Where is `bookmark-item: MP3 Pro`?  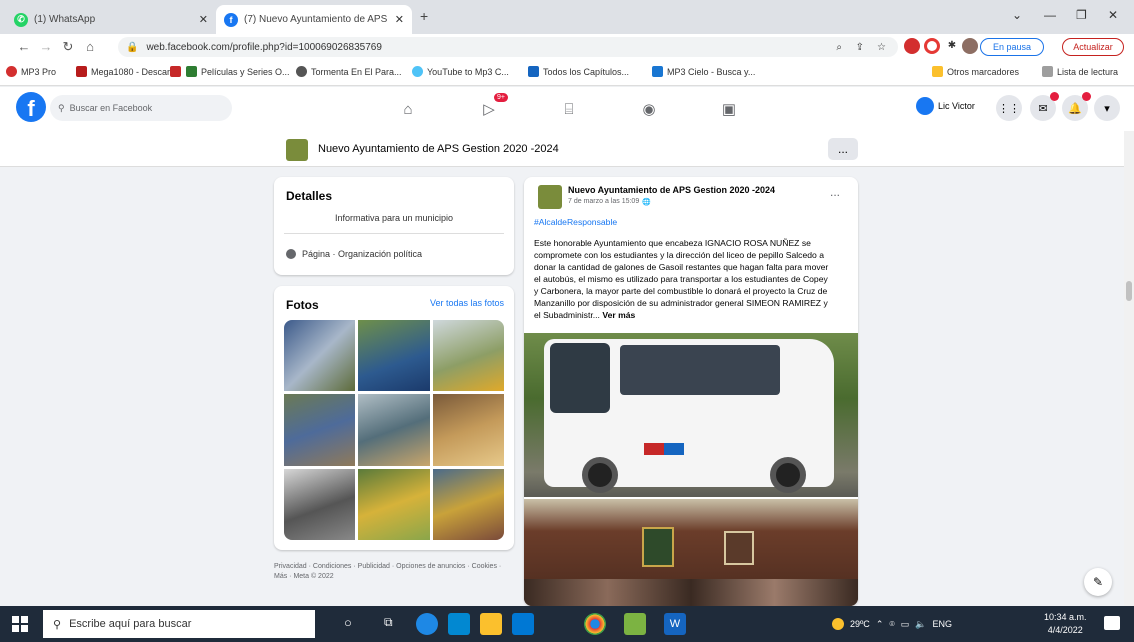 bookmark-item: MP3 Pro is located at coordinates (31, 71).